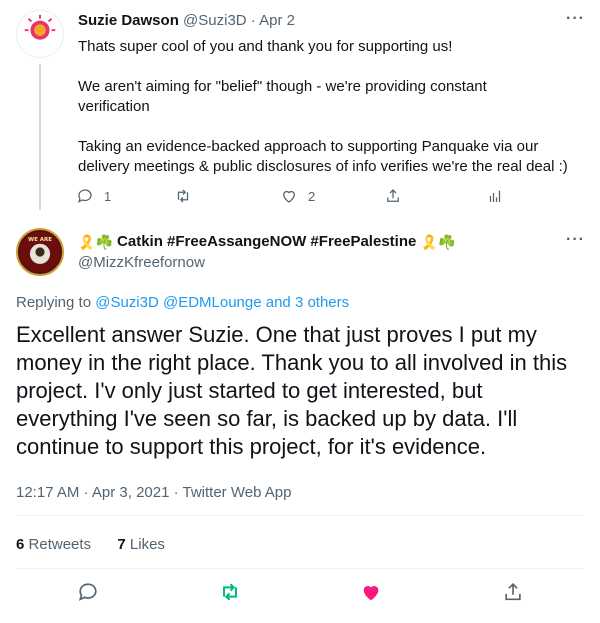 This screenshot has height=623, width=600. I want to click on like-count: 2, so click(312, 196).